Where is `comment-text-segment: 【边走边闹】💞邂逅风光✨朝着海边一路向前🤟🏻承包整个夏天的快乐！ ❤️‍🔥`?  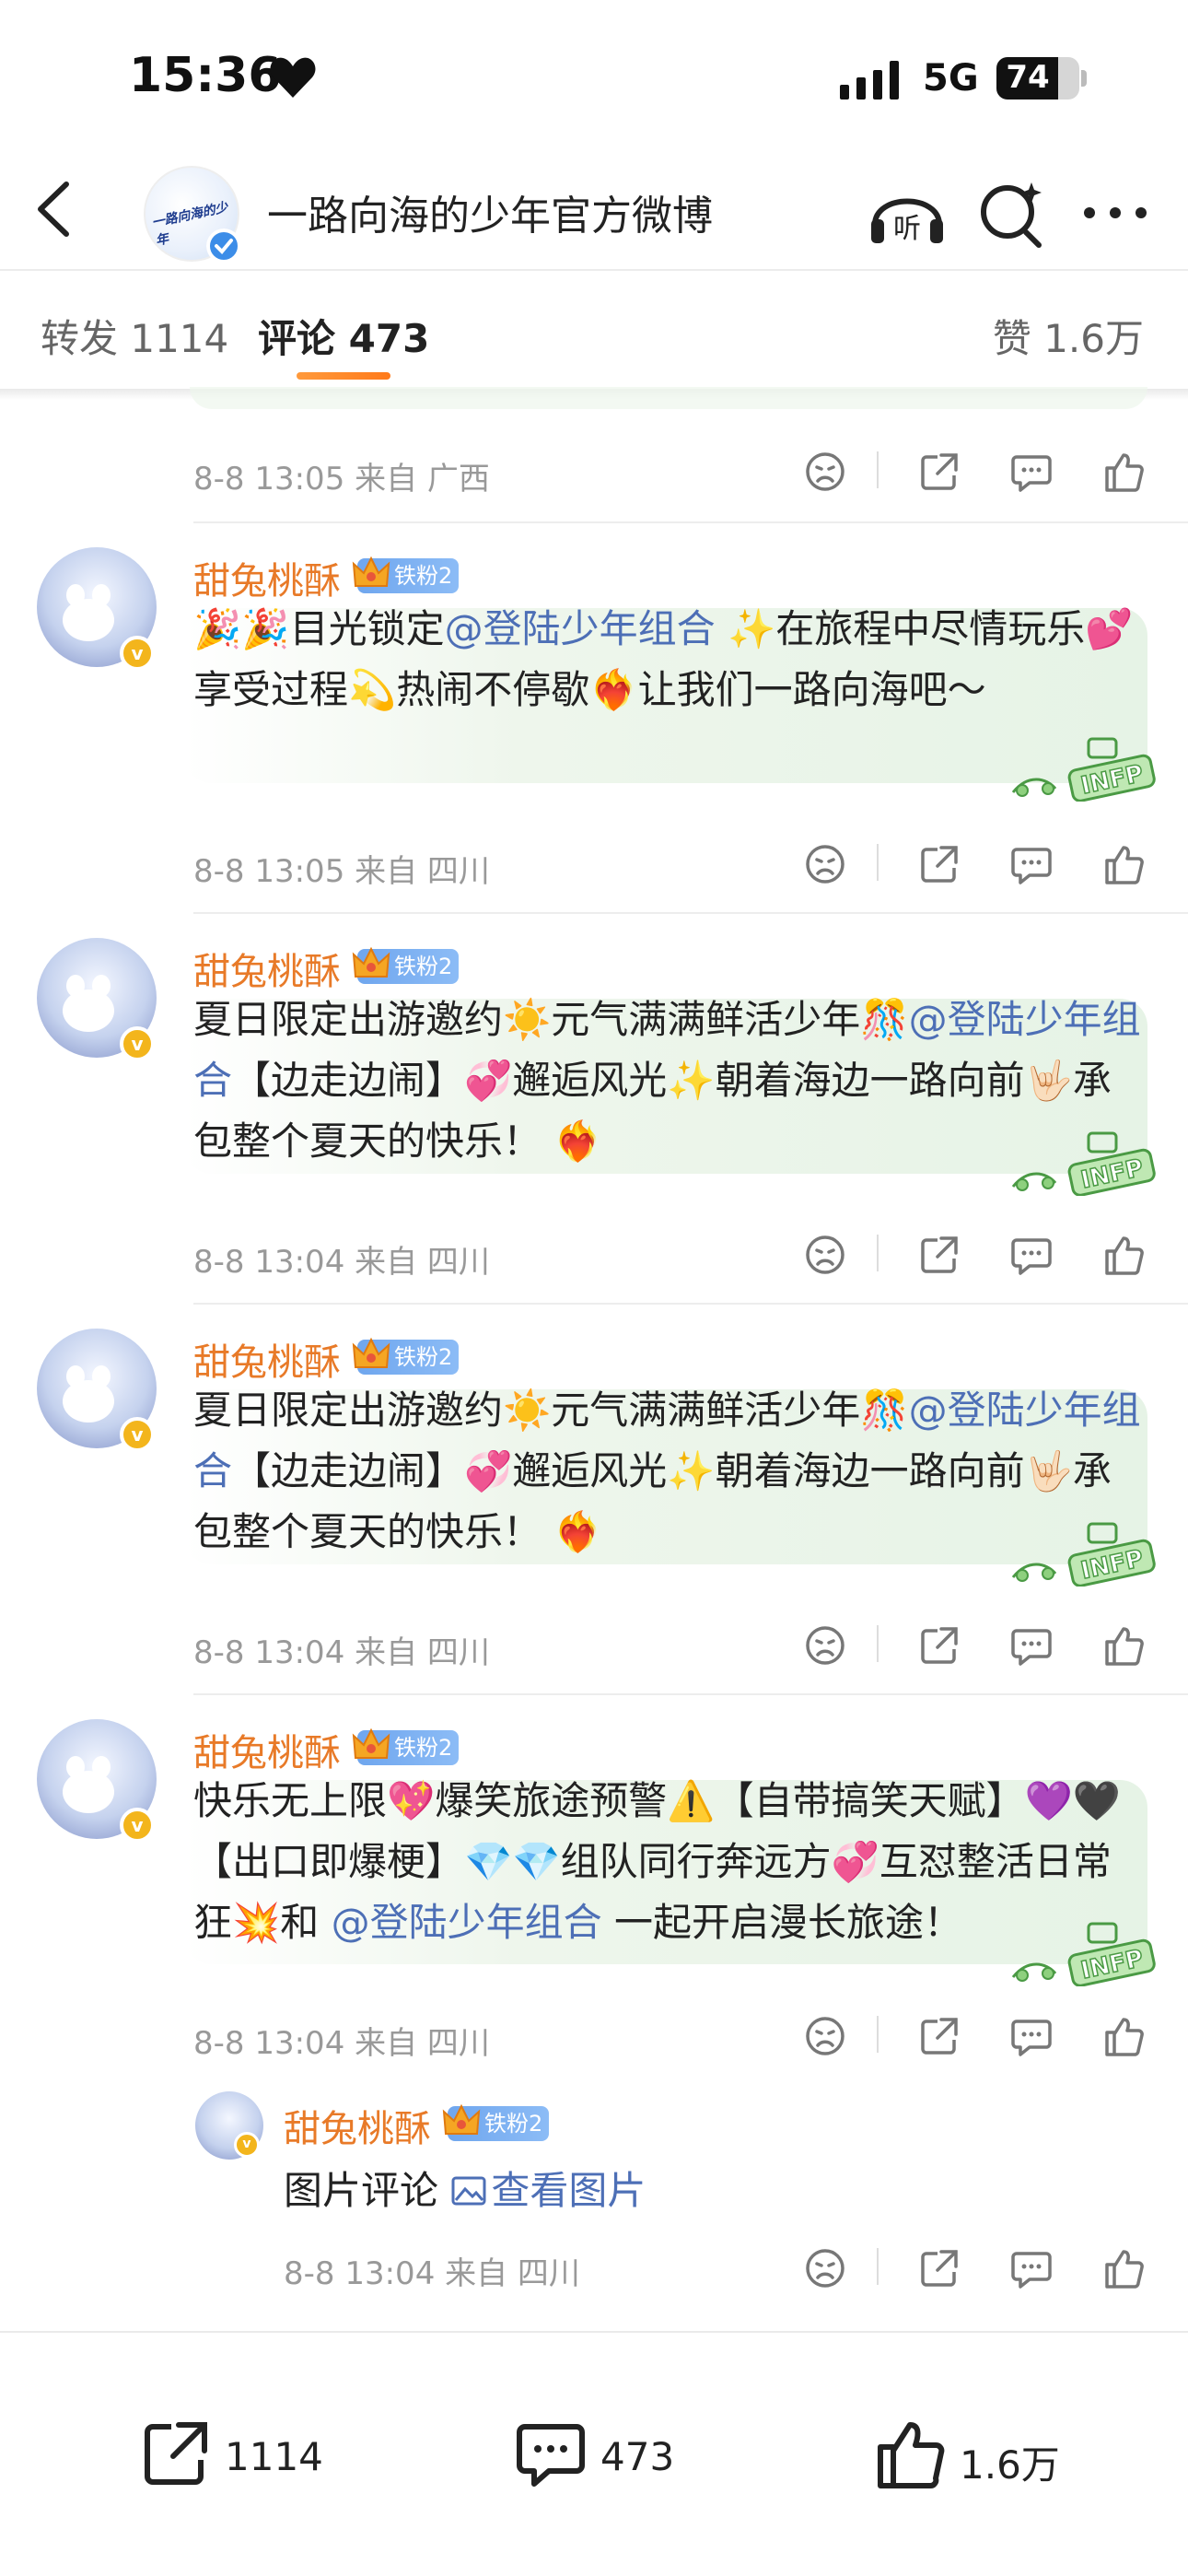
comment-text-segment: 【边走边闹】💞邂逅风光✨朝着海边一路向前🤟🏻承包整个夏天的快乐！ ❤️‍🔥 is located at coordinates (652, 1501).